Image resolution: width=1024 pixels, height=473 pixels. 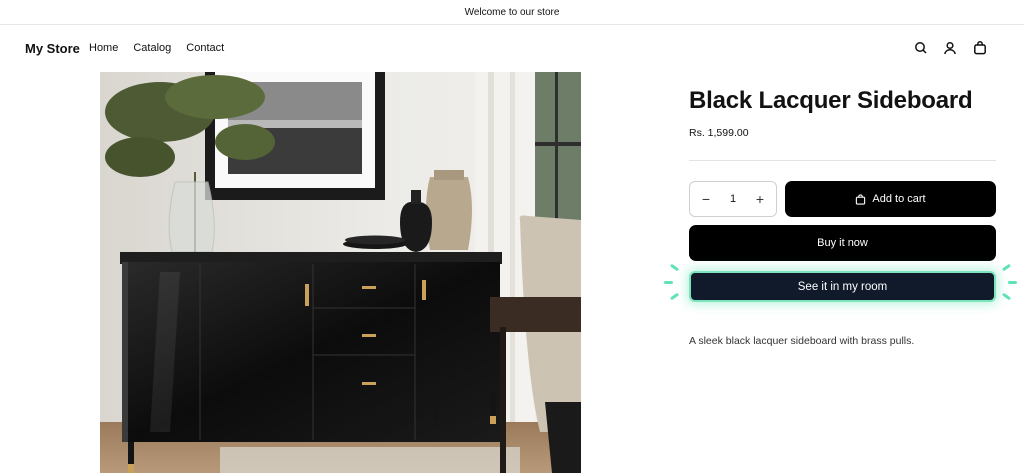 I want to click on add-to-cart-label: Add to cart, so click(x=899, y=199).